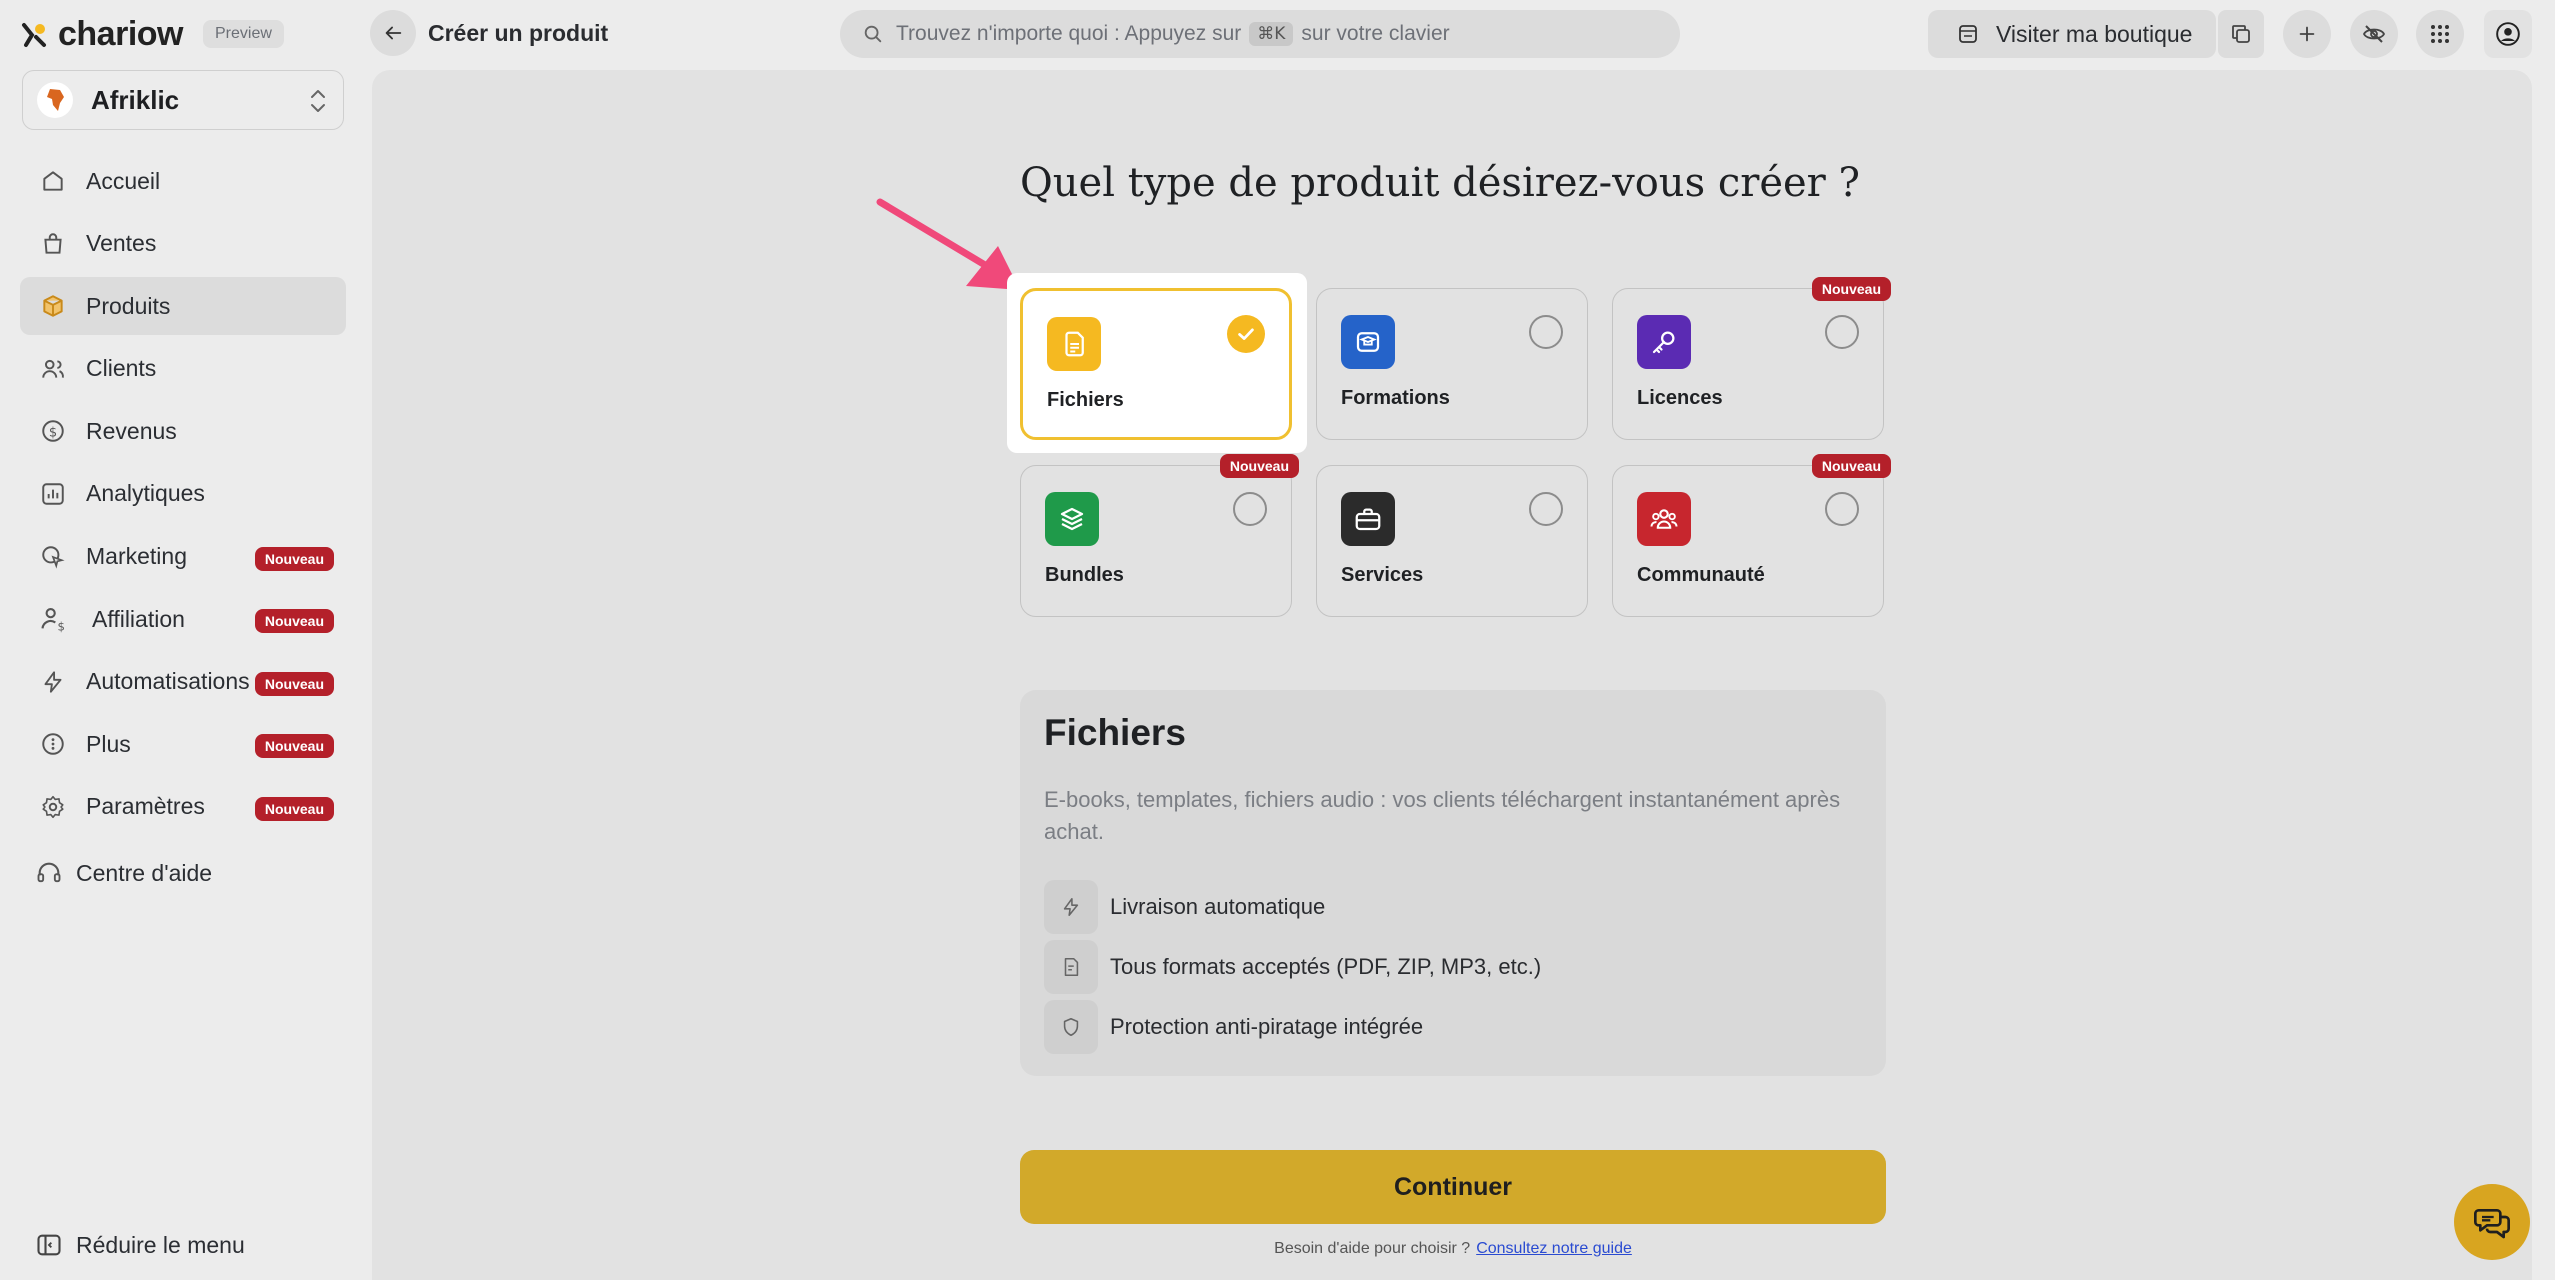 The width and height of the screenshot is (2555, 1280). Describe the element at coordinates (1159, 535) in the screenshot. I see `type-card-bundles: Bundles Nouveau` at that location.